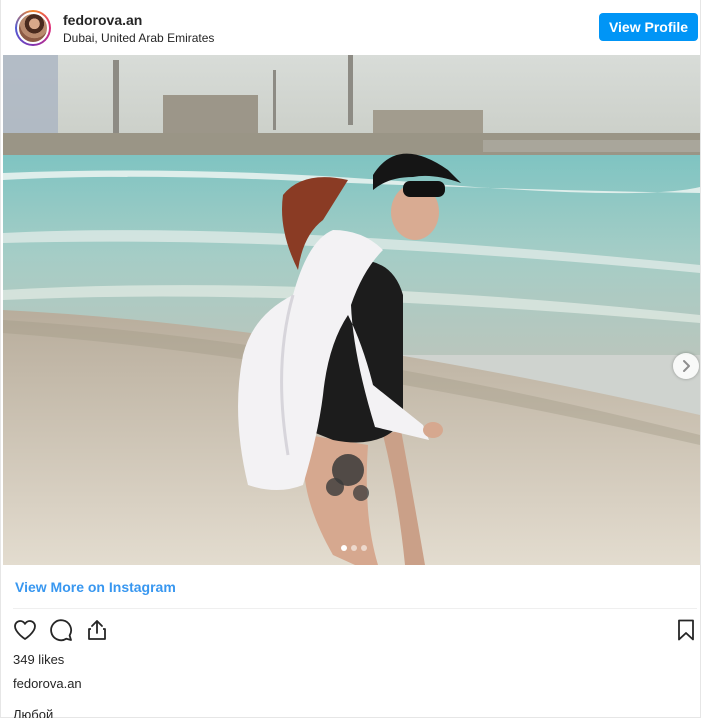  I want to click on view-more-link: View More on Instagram, so click(95, 587).